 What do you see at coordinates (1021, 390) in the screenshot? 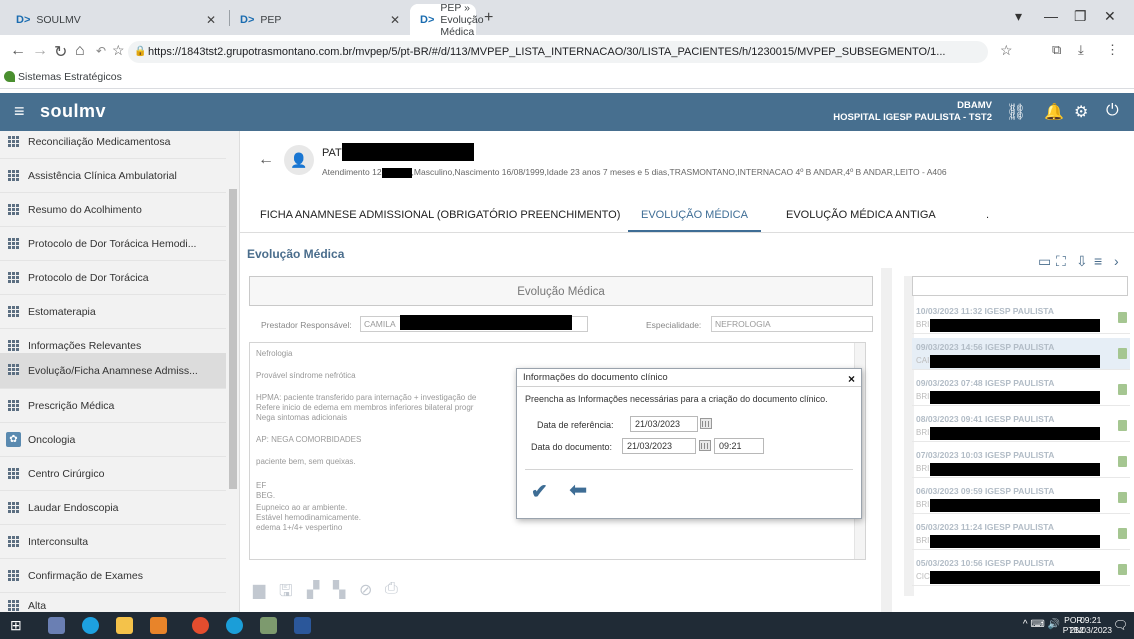
I see `history-item: 09/03/2023 07:48 IGESP PAULISTA BRI` at bounding box center [1021, 390].